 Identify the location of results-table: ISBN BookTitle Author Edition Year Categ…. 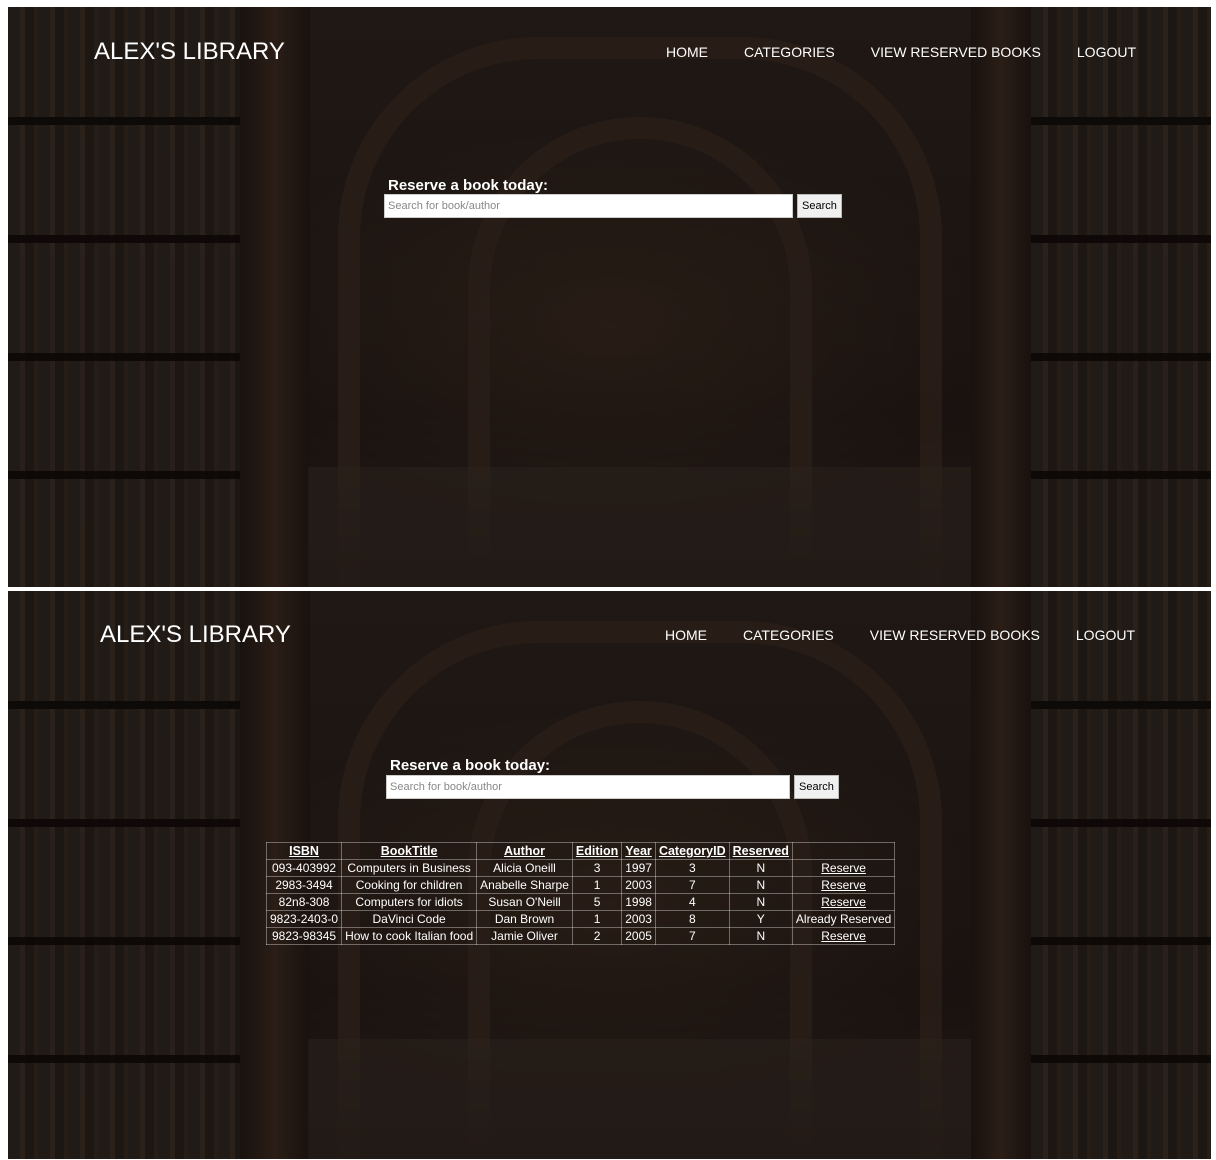
(580, 893).